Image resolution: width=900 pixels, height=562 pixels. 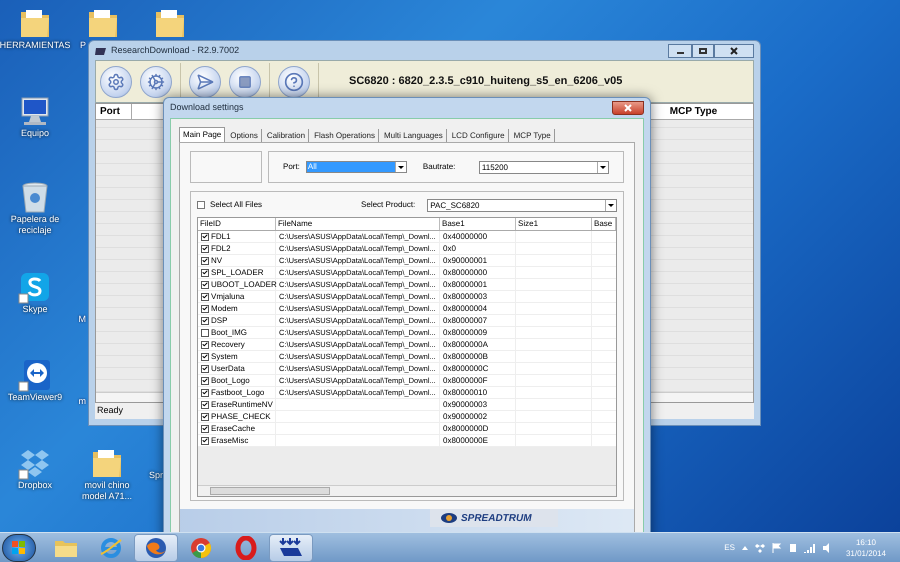 I want to click on product-label: Select Product:, so click(x=388, y=205).